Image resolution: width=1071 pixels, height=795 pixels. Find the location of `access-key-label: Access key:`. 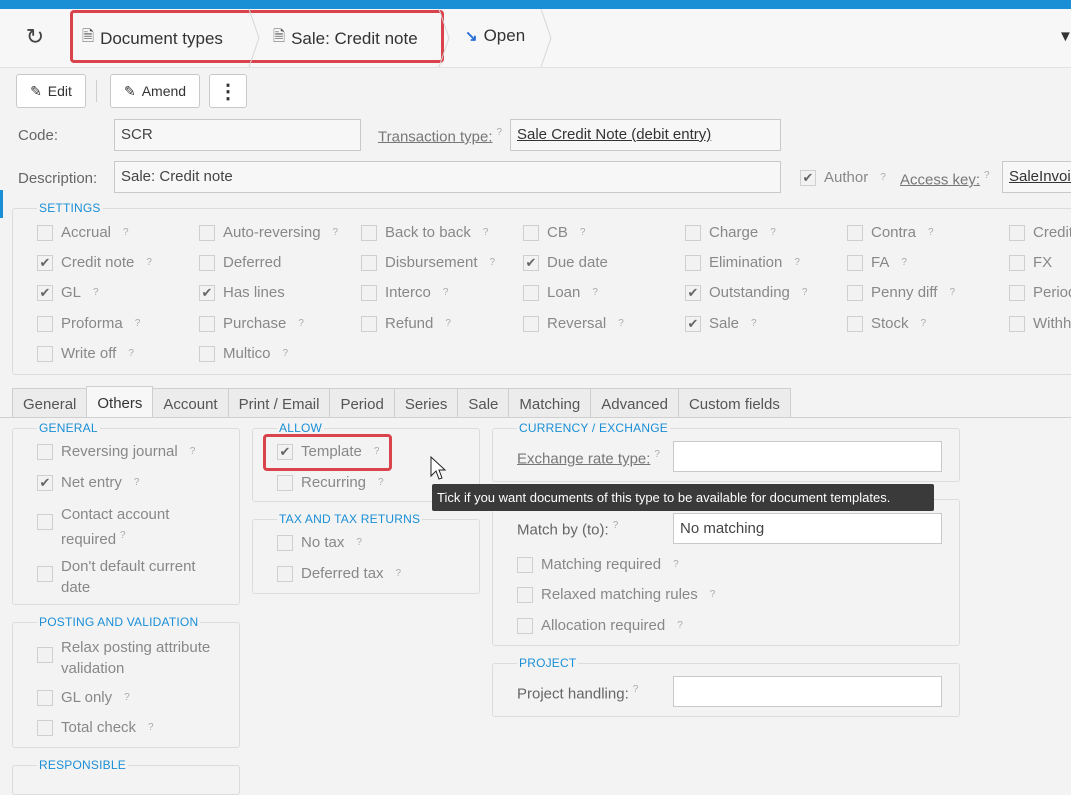

access-key-label: Access key: is located at coordinates (940, 179).